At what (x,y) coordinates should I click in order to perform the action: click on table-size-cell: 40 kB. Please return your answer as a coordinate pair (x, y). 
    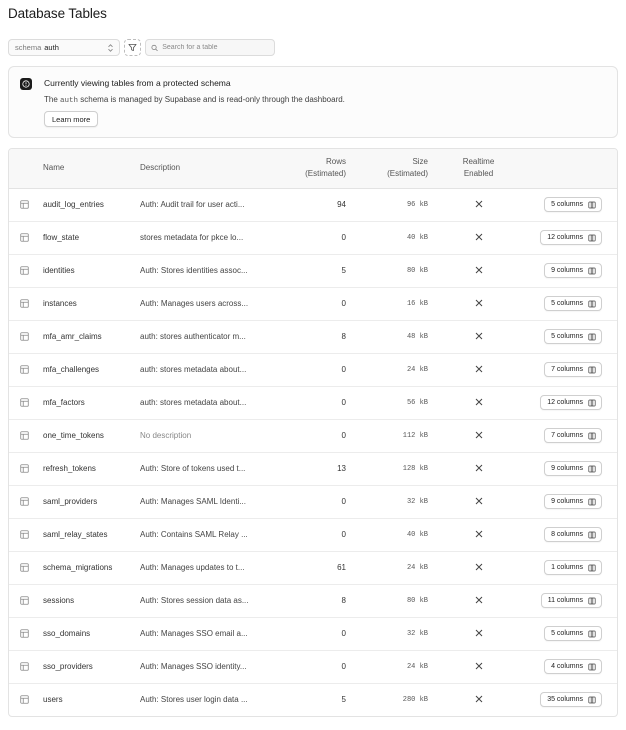
    Looking at the image, I should click on (387, 535).